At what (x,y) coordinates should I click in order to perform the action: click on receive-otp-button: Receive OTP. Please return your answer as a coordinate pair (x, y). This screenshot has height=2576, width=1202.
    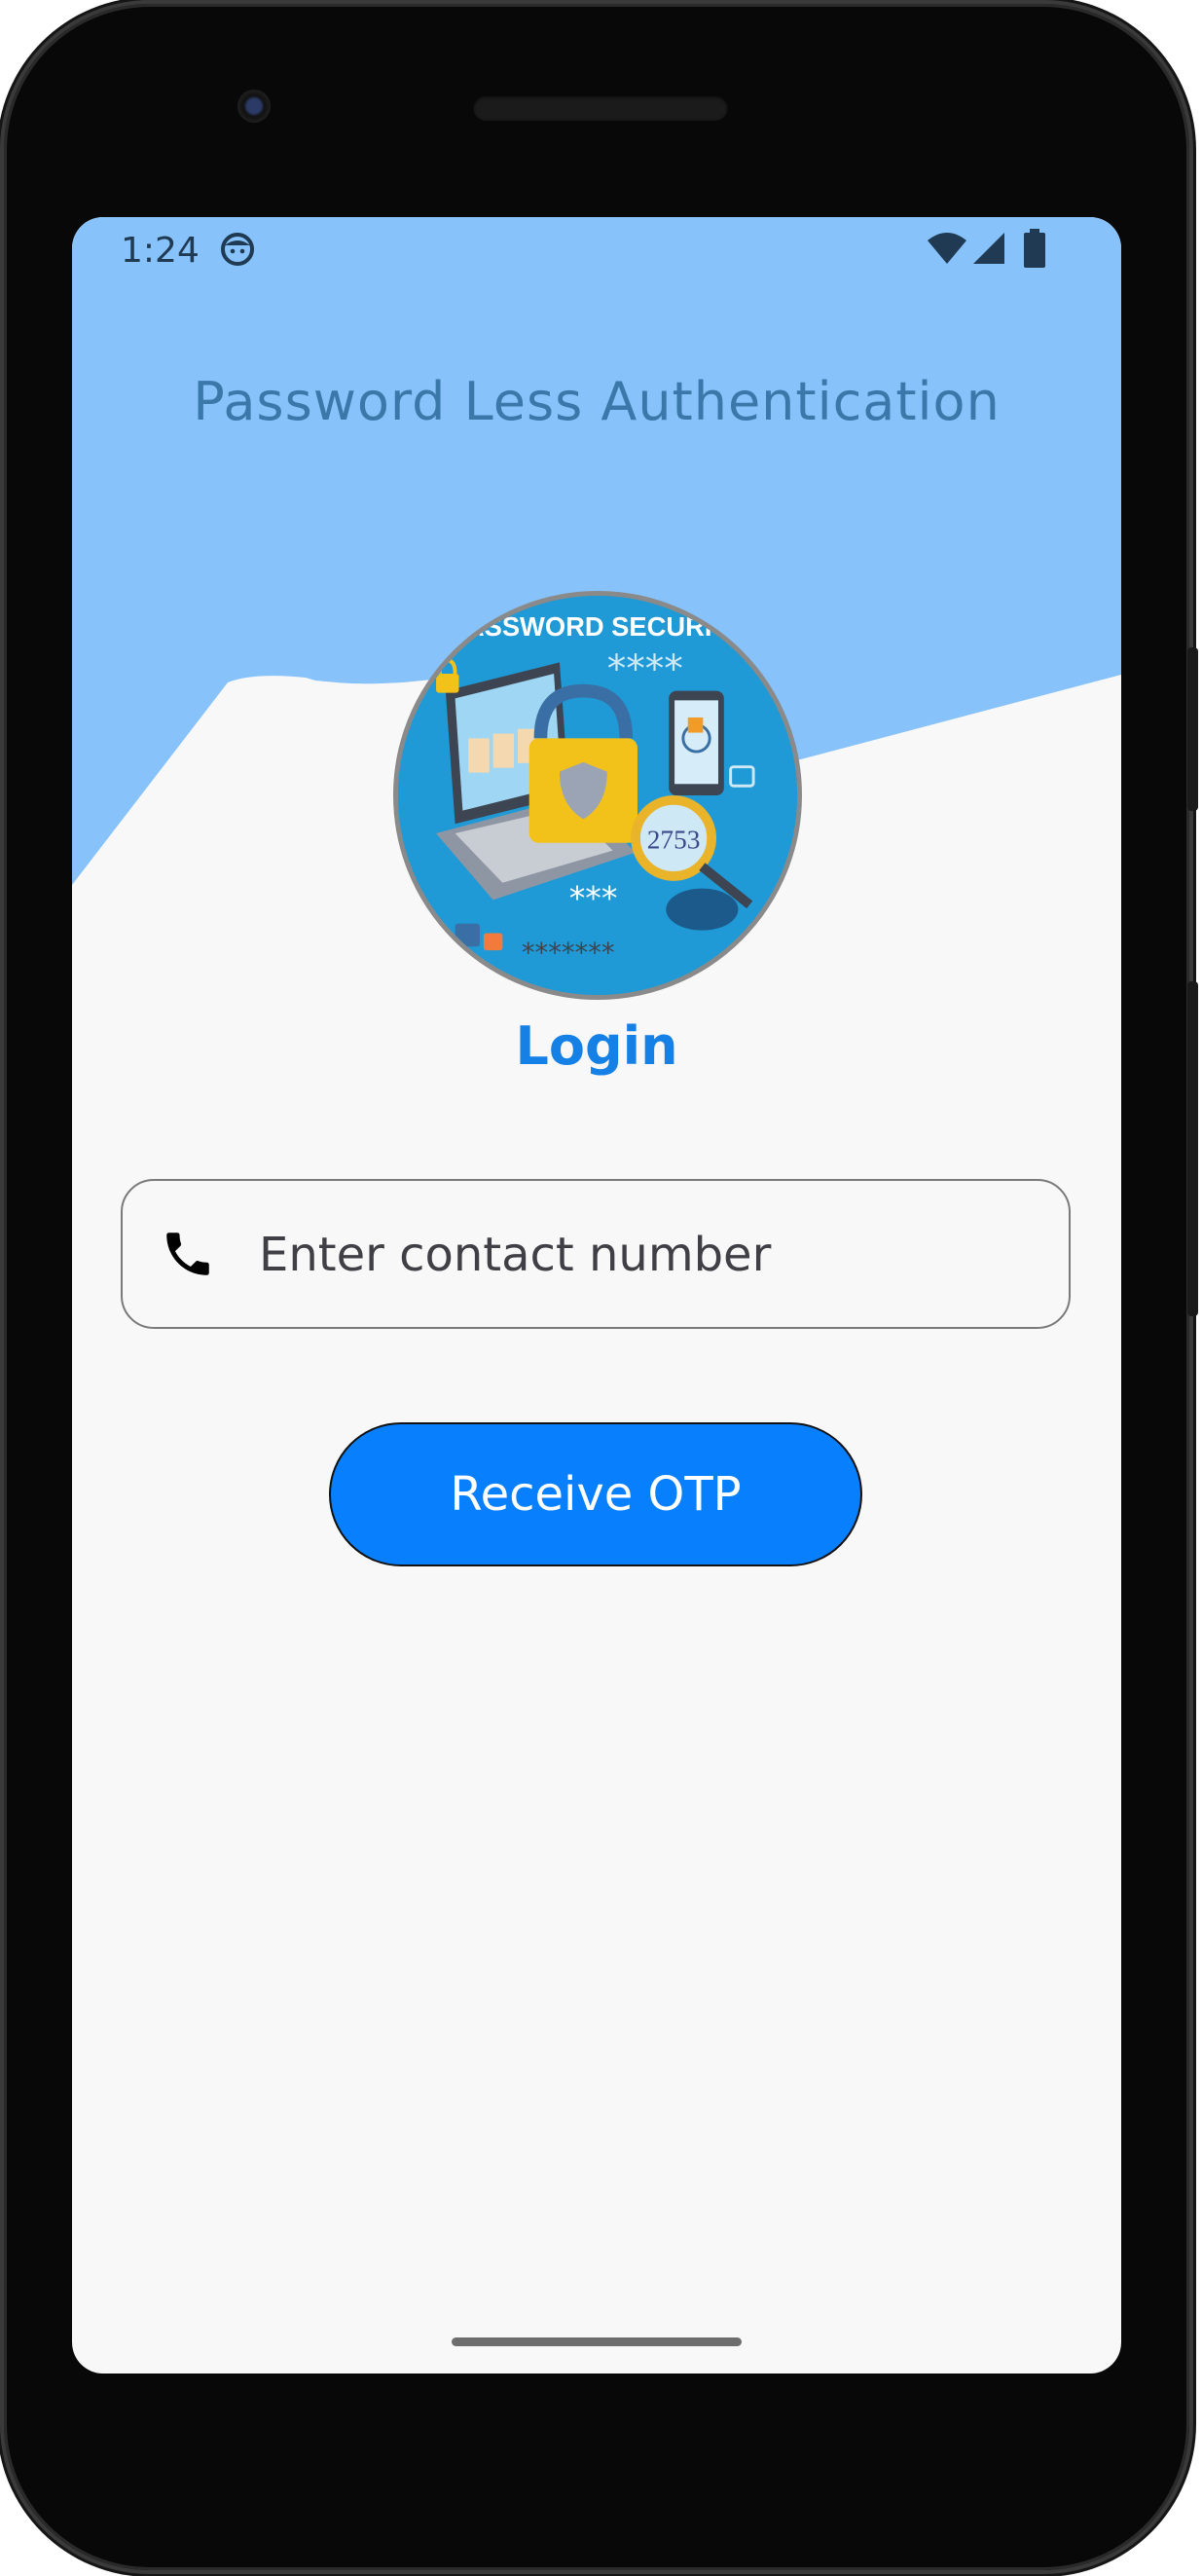
    Looking at the image, I should click on (595, 1494).